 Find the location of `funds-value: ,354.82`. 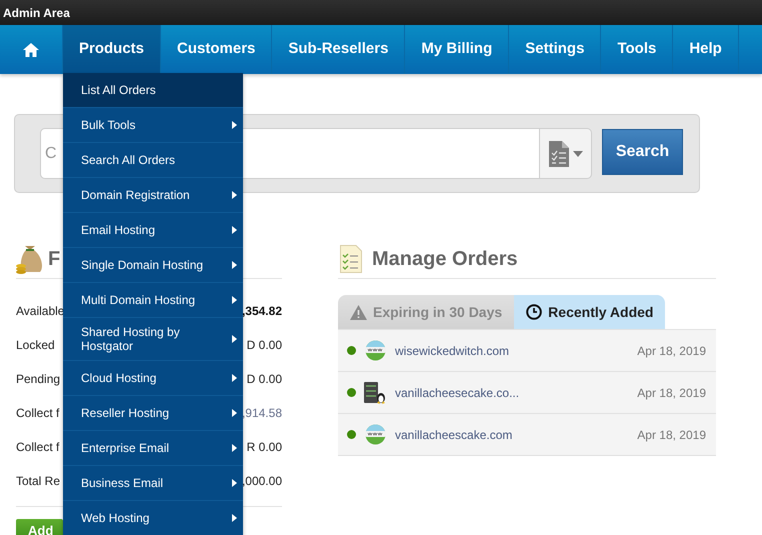

funds-value: ,354.82 is located at coordinates (262, 311).